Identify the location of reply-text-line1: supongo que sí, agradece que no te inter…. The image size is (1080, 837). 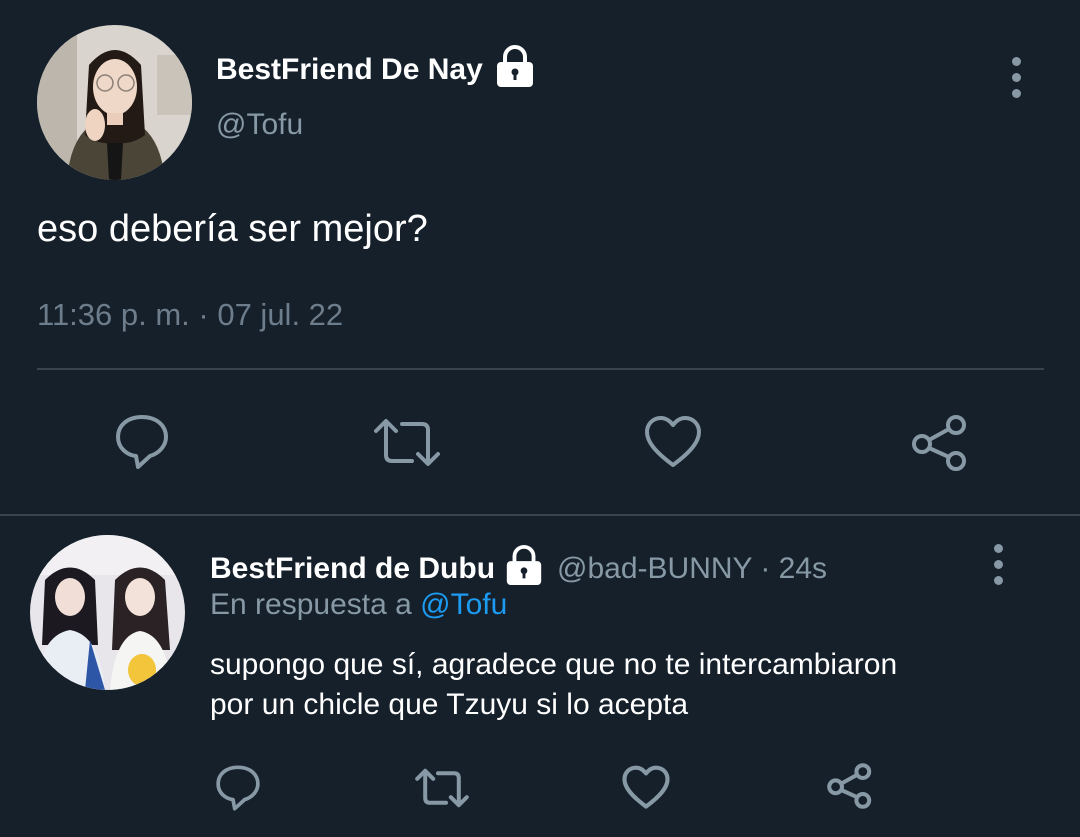
(554, 664).